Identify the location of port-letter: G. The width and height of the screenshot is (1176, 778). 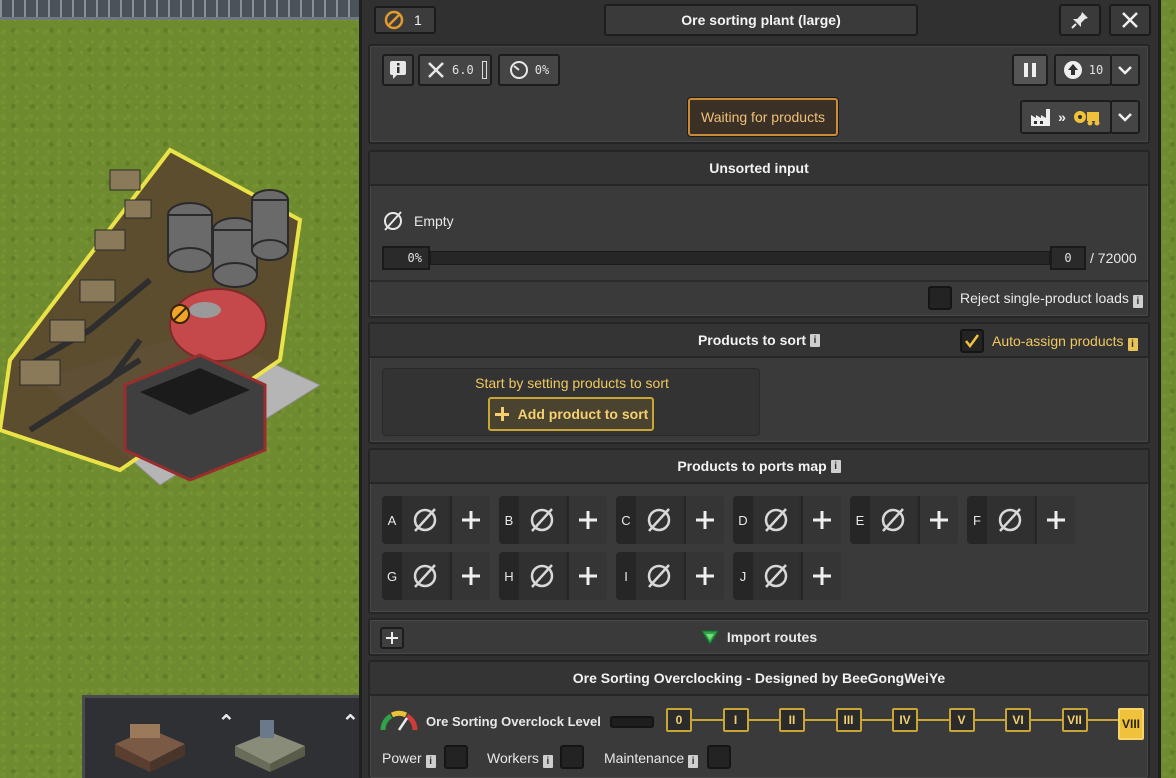
(392, 576).